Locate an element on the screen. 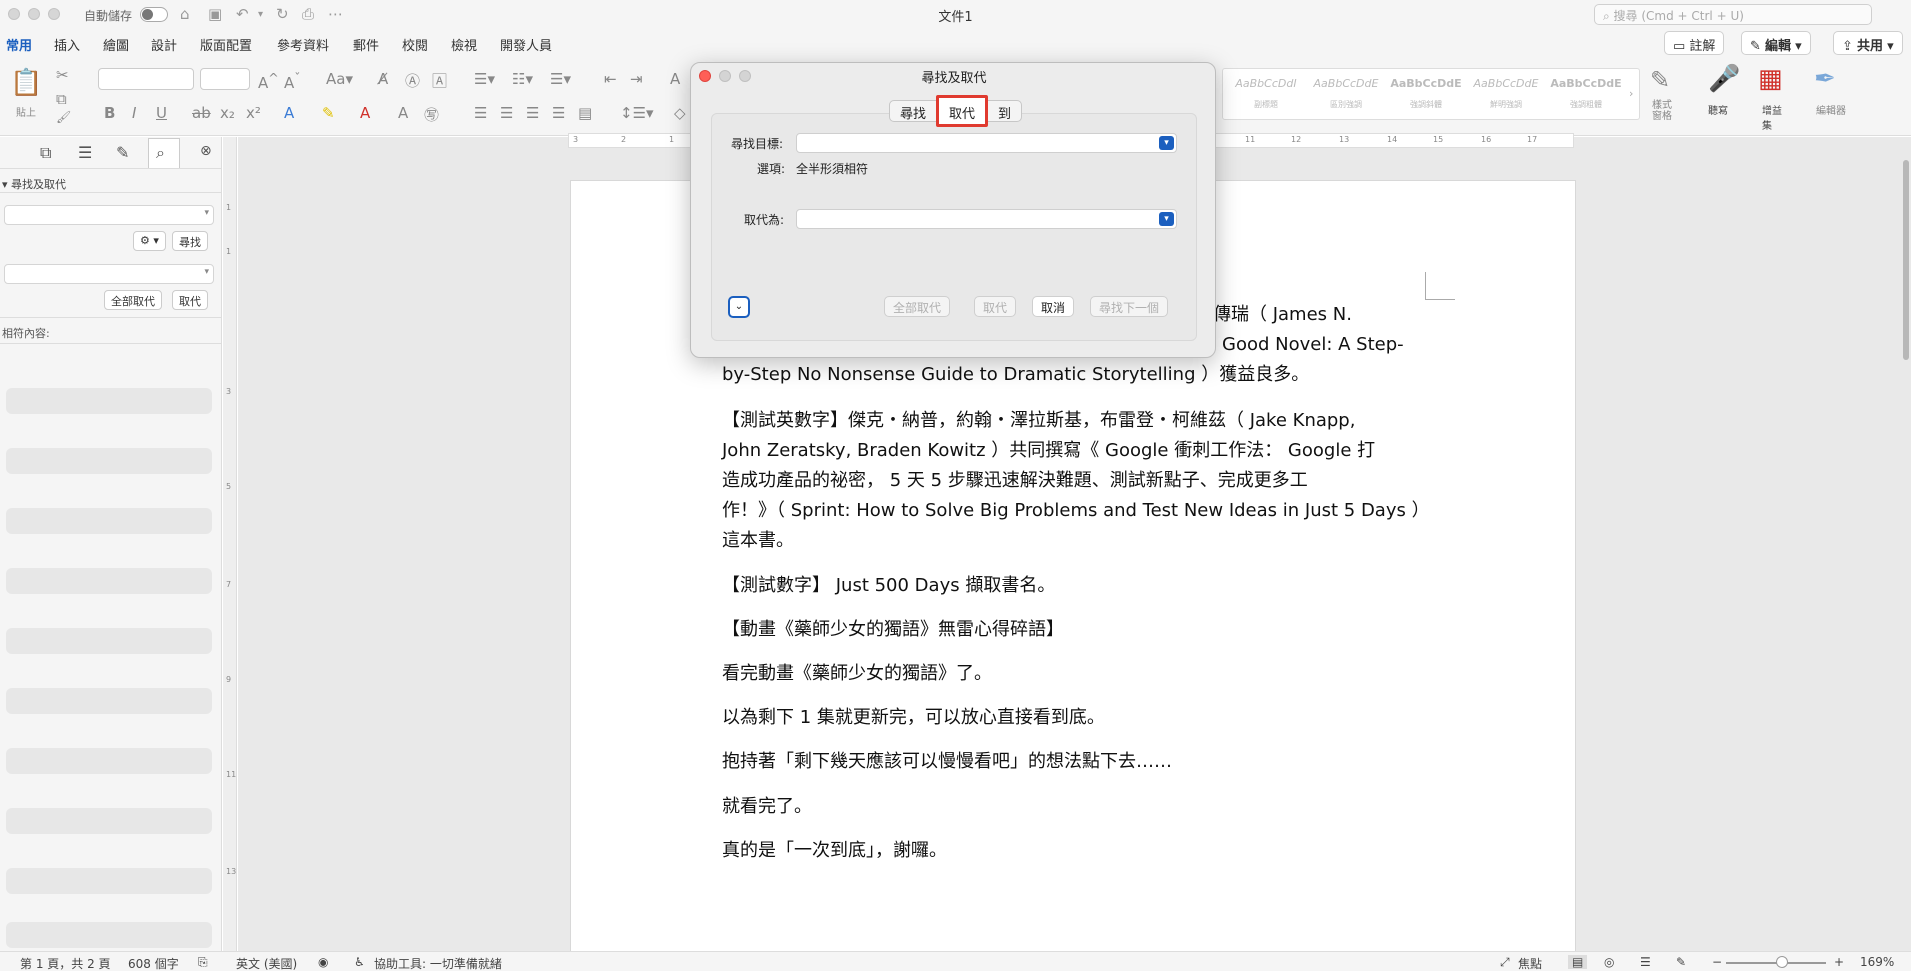 This screenshot has width=1911, height=971. doc-line: 【動畫《藥師少女的獨語》無雷心得碎語】 is located at coordinates (893, 630).